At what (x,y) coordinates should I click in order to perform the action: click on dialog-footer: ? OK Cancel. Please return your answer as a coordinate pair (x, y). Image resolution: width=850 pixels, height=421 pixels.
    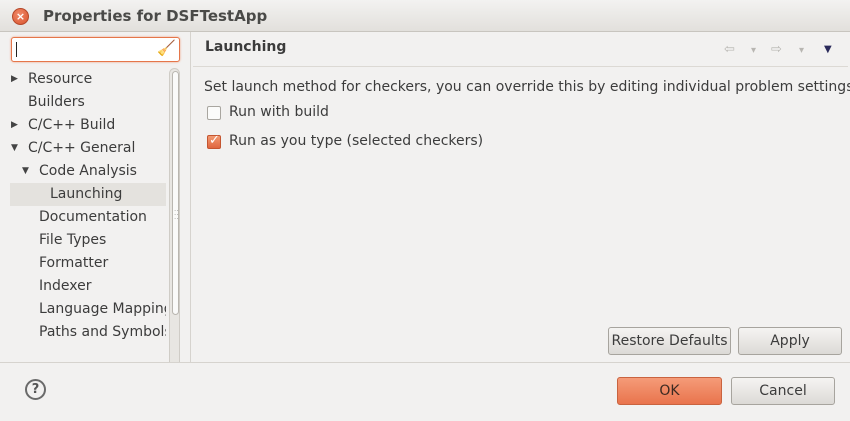
    Looking at the image, I should click on (425, 392).